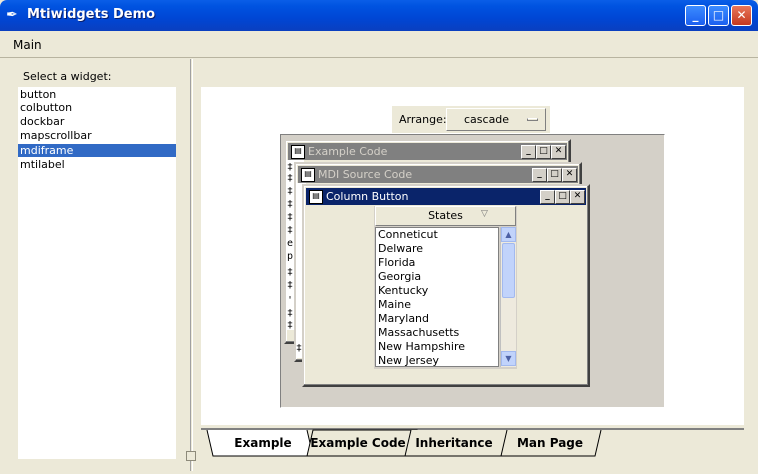 Image resolution: width=758 pixels, height=474 pixels. Describe the element at coordinates (394, 305) in the screenshot. I see `list-item: Maine` at that location.